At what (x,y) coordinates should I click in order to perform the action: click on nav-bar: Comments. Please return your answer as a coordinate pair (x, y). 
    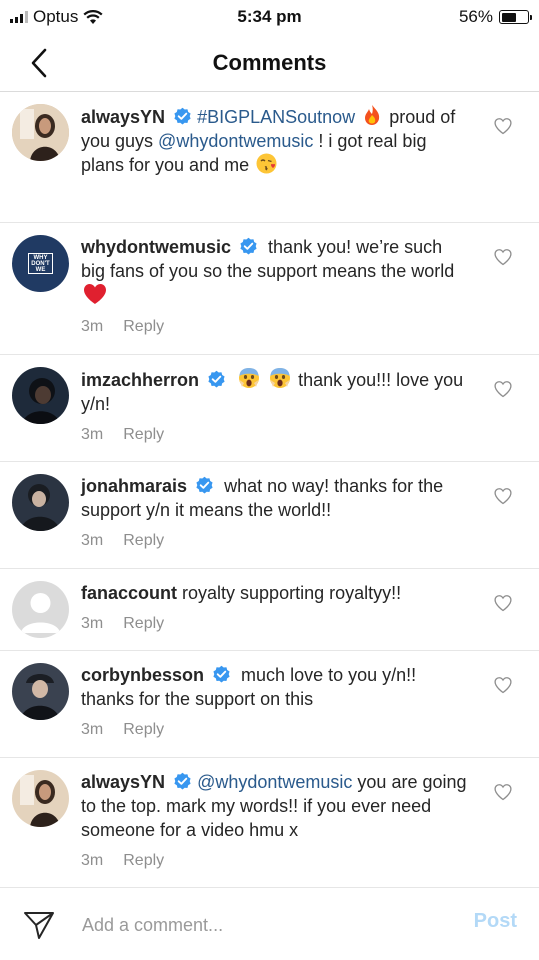
    Looking at the image, I should click on (269, 63).